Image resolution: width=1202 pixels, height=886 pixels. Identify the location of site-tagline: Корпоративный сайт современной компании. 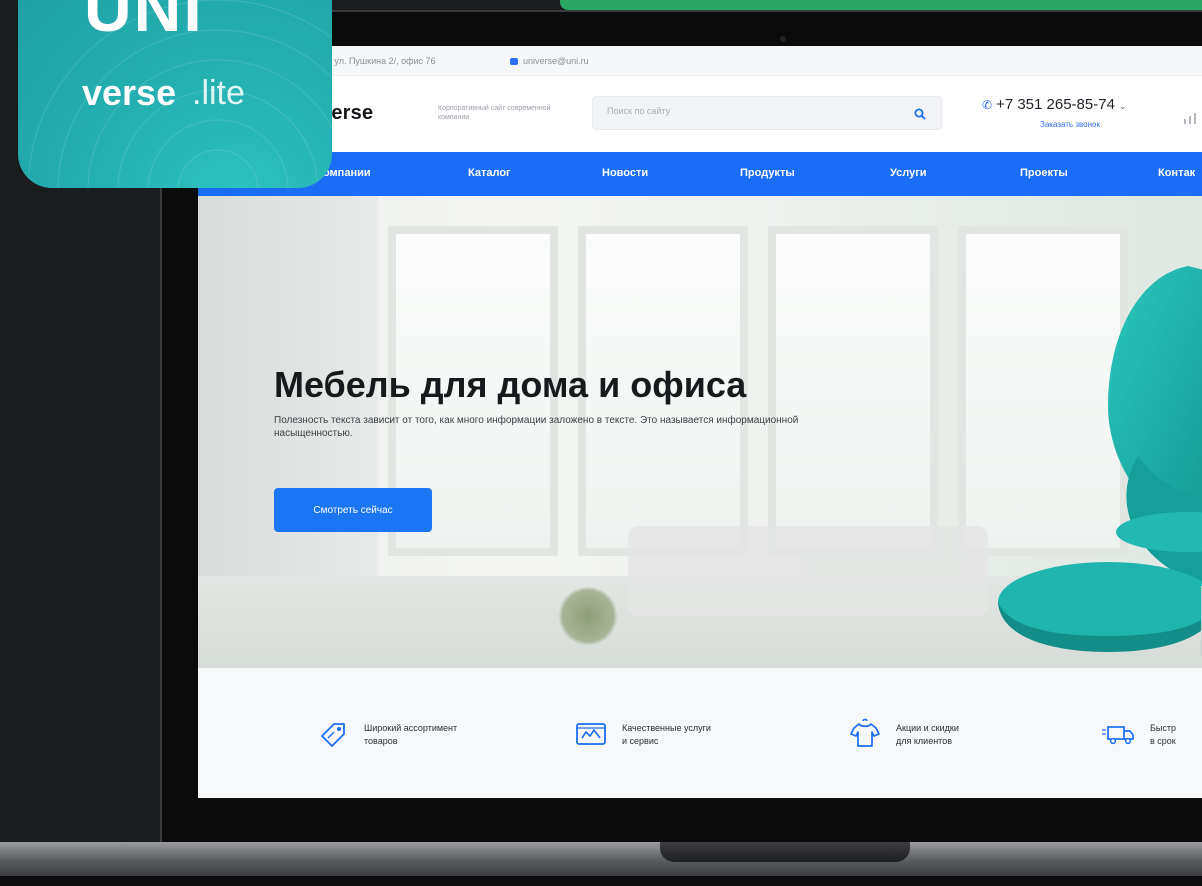
(494, 113).